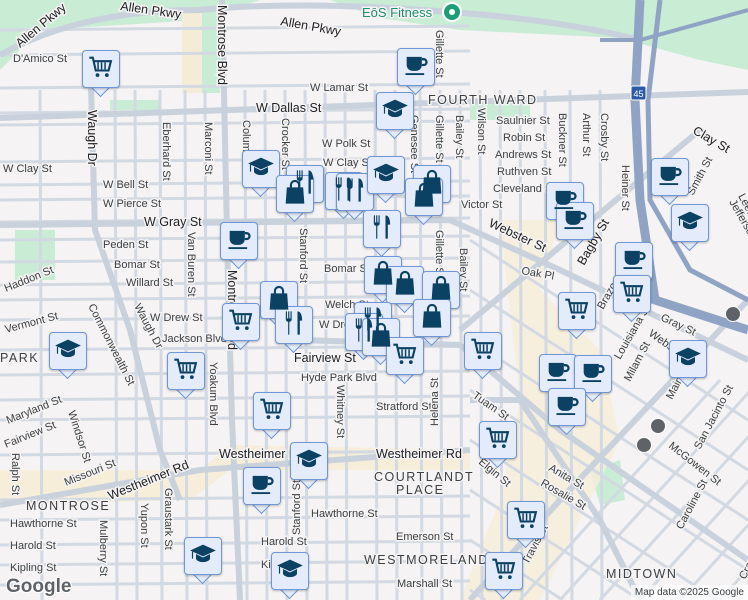  Describe the element at coordinates (714, 417) in the screenshot. I see `street-label: San Jacinto St` at that location.